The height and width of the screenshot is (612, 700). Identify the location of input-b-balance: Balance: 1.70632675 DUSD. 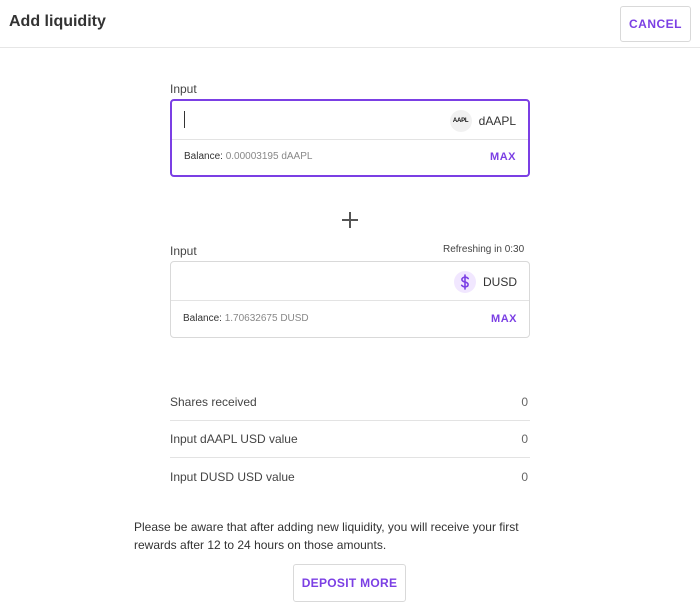
(246, 318).